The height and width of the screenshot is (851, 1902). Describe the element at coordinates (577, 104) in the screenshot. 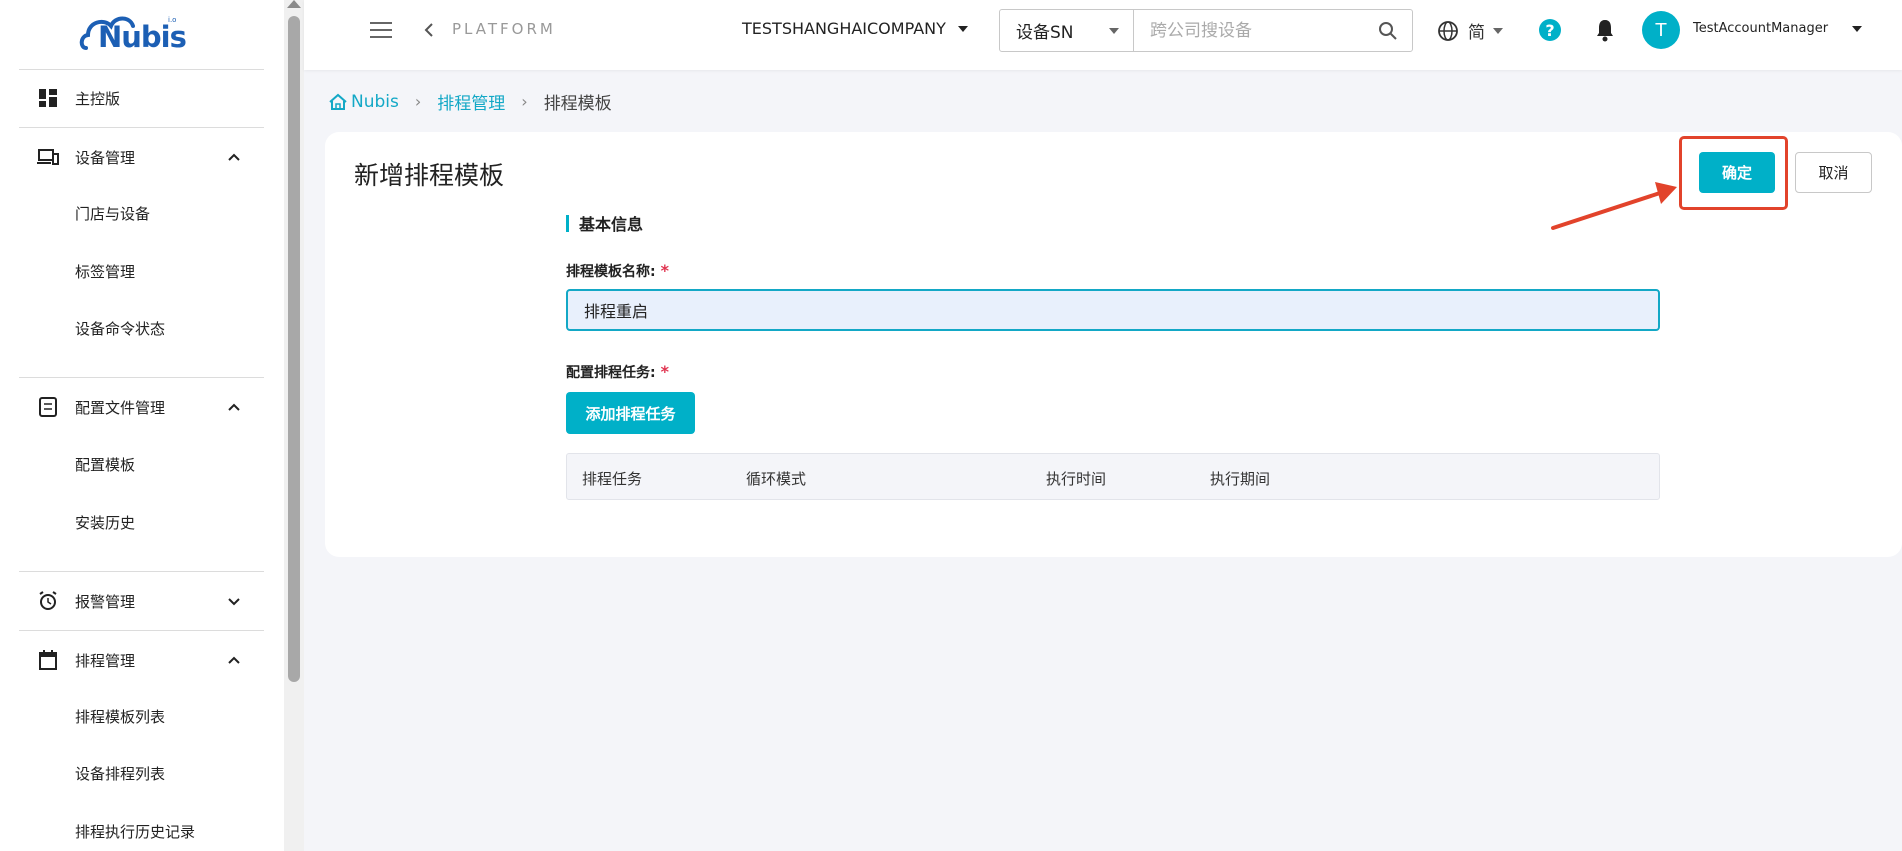

I see `breadcrumb-current: 排程模板` at that location.